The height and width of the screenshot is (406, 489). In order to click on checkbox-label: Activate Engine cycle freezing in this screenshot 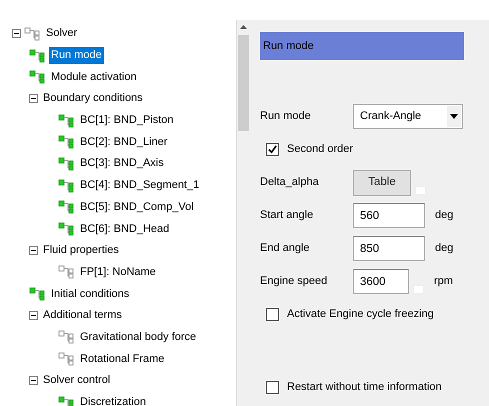, I will do `click(360, 314)`.